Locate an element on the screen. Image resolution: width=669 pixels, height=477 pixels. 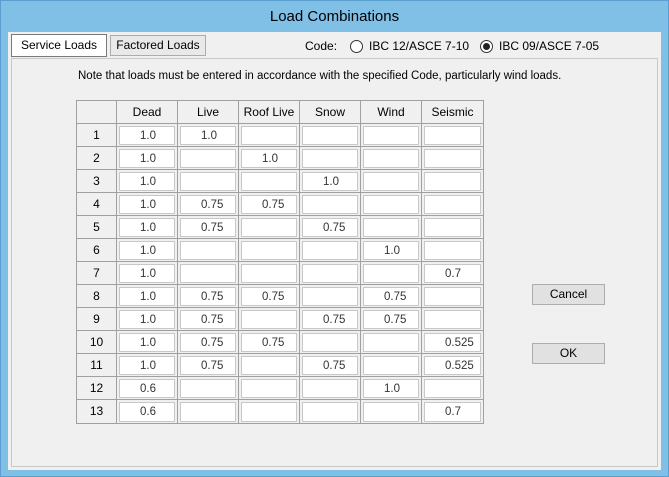
table-row: 10 1.0 0.75 0.75 0.525 is located at coordinates (280, 342).